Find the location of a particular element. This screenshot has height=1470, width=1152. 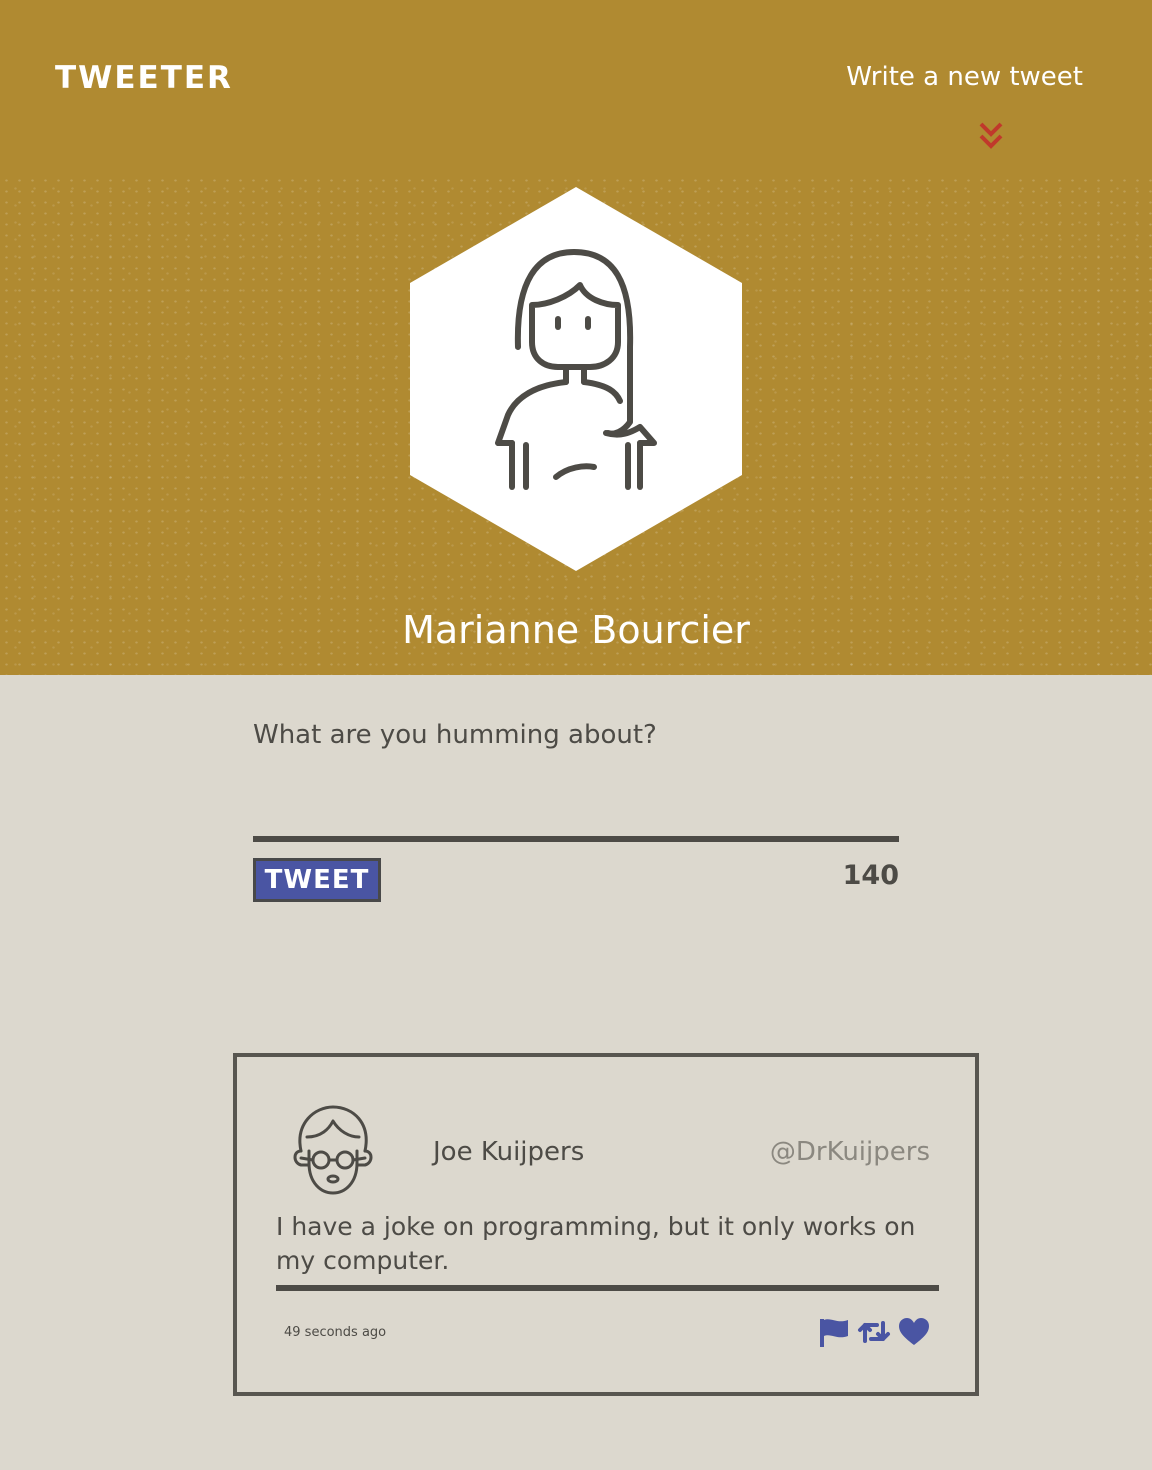

profile-name: Marianne Bourcier is located at coordinates (576, 630).